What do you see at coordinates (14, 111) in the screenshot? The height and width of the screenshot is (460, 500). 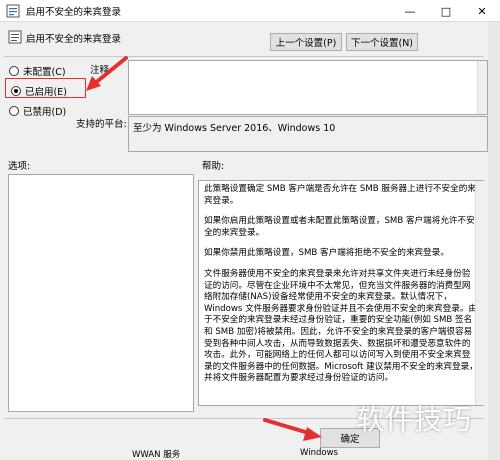 I see `radio-disabled-circle` at bounding box center [14, 111].